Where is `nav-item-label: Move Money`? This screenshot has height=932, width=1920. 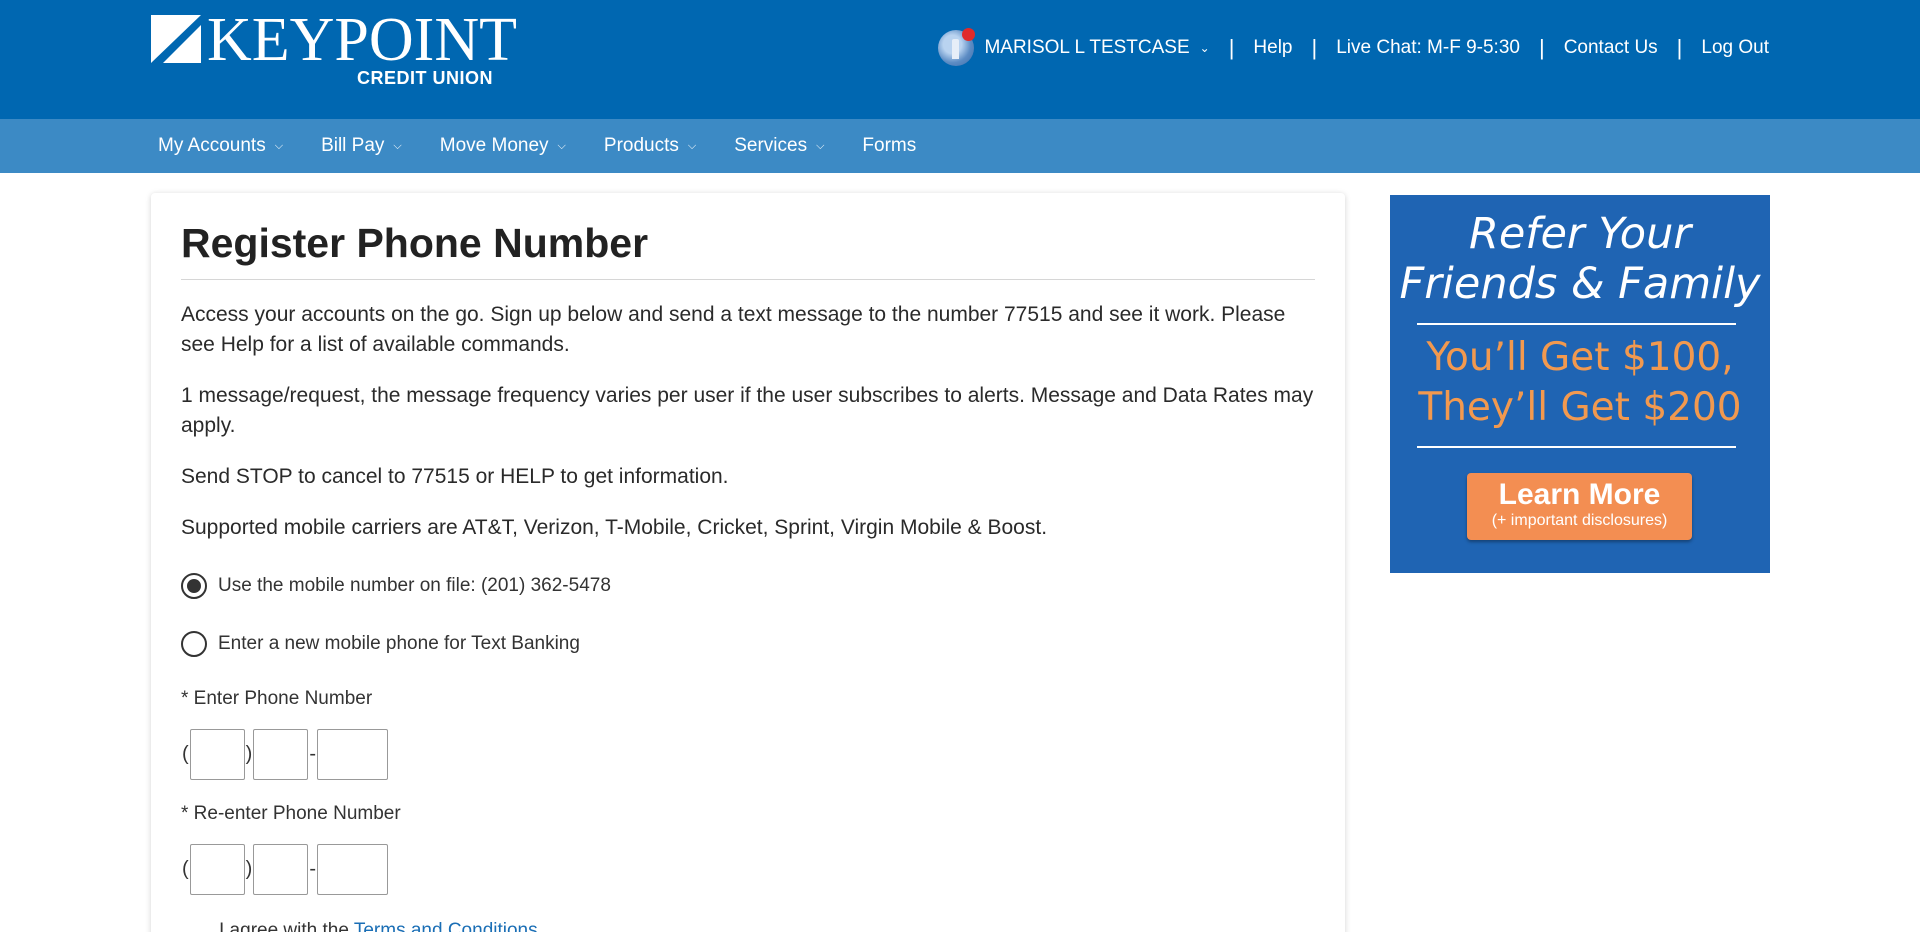
nav-item-label: Move Money is located at coordinates (494, 145).